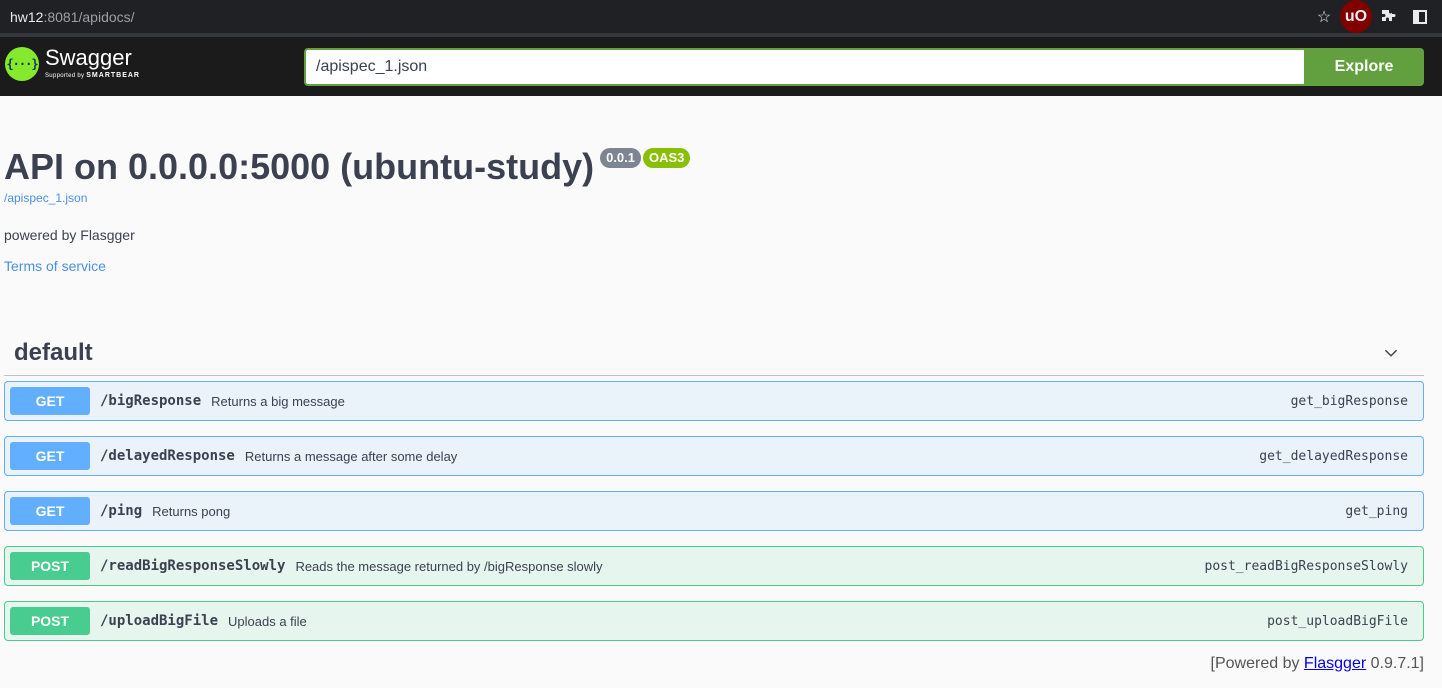  What do you see at coordinates (721, 16) in the screenshot?
I see `browser-address-bar: hw12:8081/apidocs/ ☆ uO` at bounding box center [721, 16].